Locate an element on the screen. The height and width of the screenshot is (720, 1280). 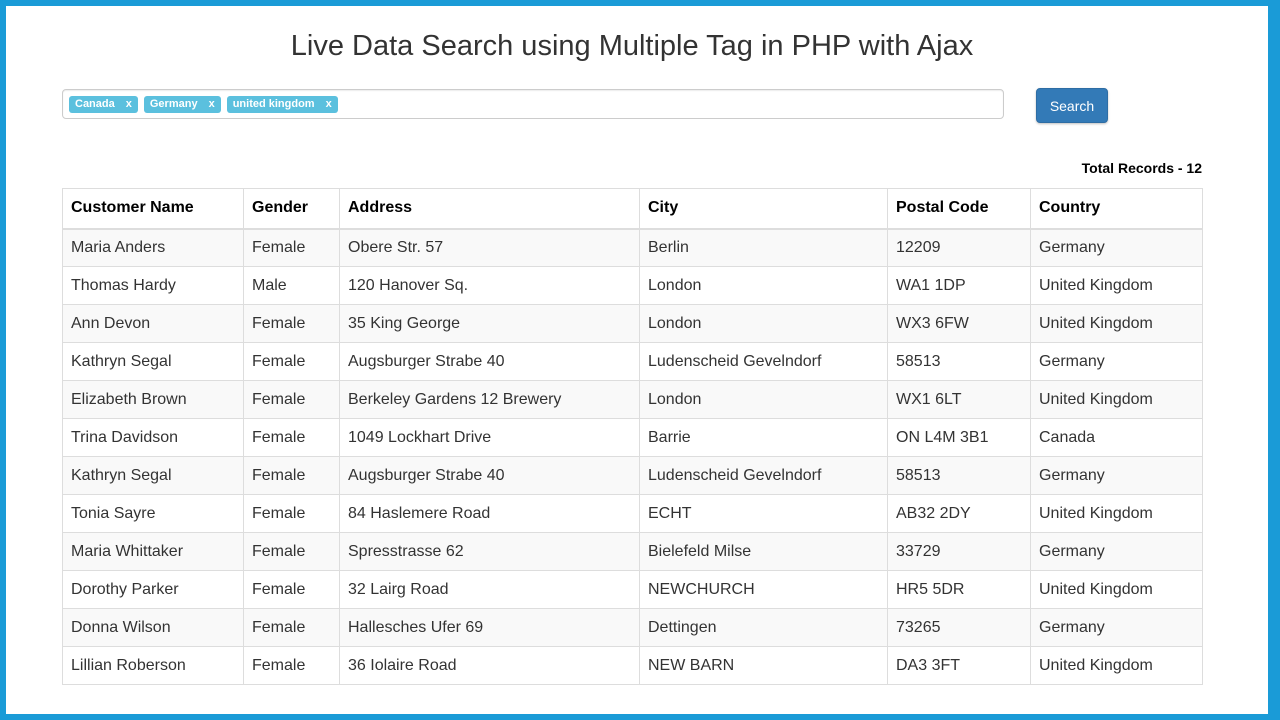
table-cell: WX1 6LT is located at coordinates (959, 399).